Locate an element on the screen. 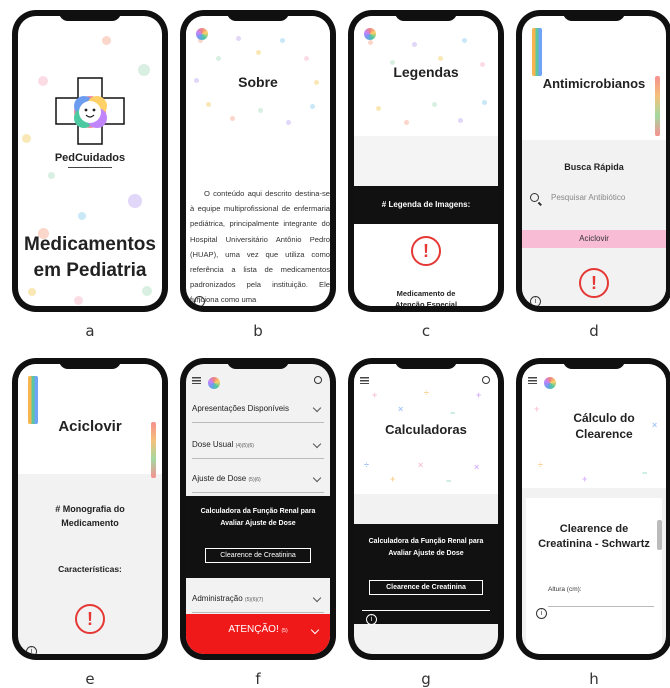 The image size is (670, 688). legend-header-bar: # Legenda de Imagens: is located at coordinates (426, 205).